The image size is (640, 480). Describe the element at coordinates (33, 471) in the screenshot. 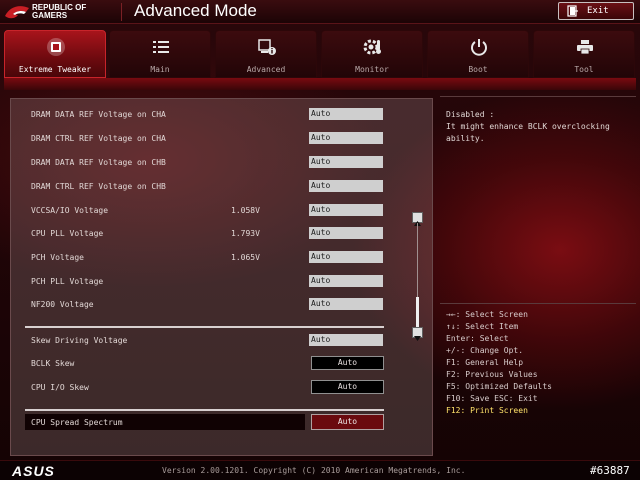

I see `asus-logo: ASUS` at that location.